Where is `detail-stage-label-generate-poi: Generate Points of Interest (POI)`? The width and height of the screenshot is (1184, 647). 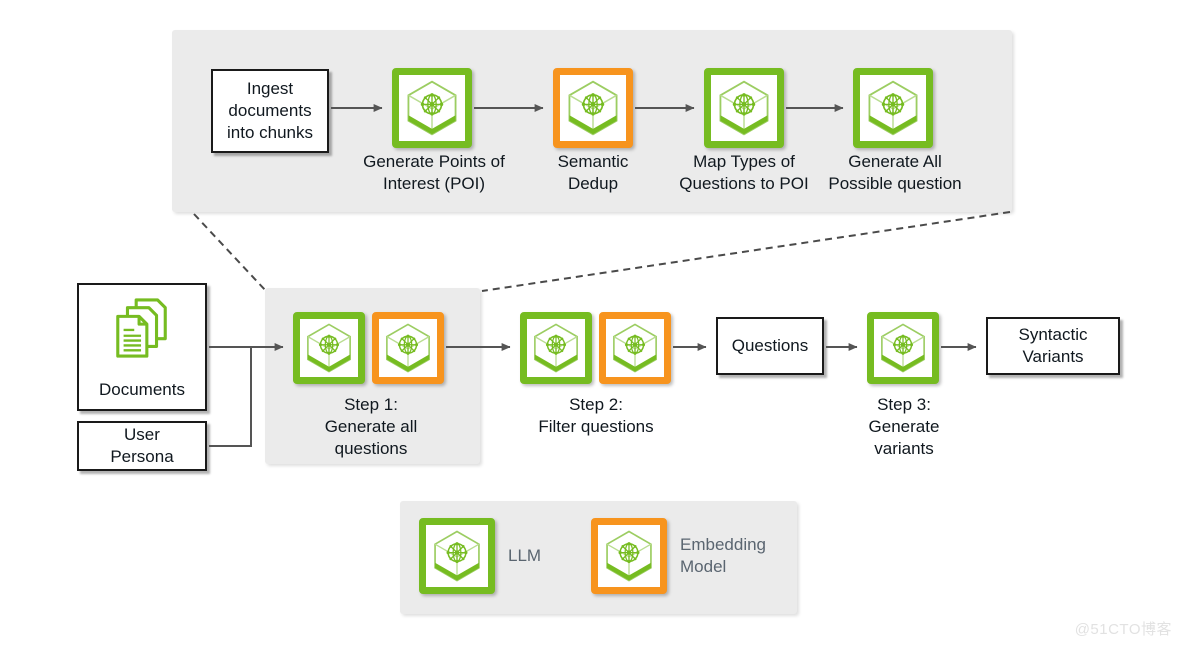 detail-stage-label-generate-poi: Generate Points of Interest (POI) is located at coordinates (434, 173).